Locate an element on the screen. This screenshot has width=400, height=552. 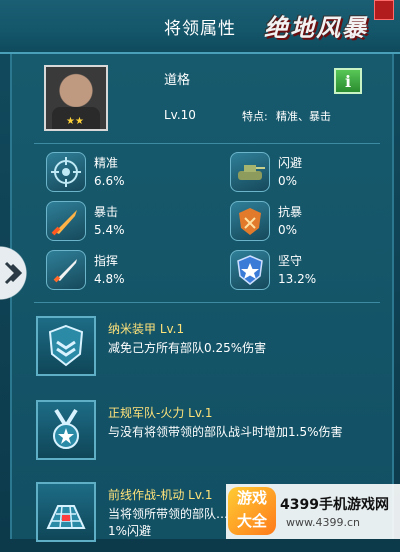
side-drawer-handle is located at coordinates (15, 273).